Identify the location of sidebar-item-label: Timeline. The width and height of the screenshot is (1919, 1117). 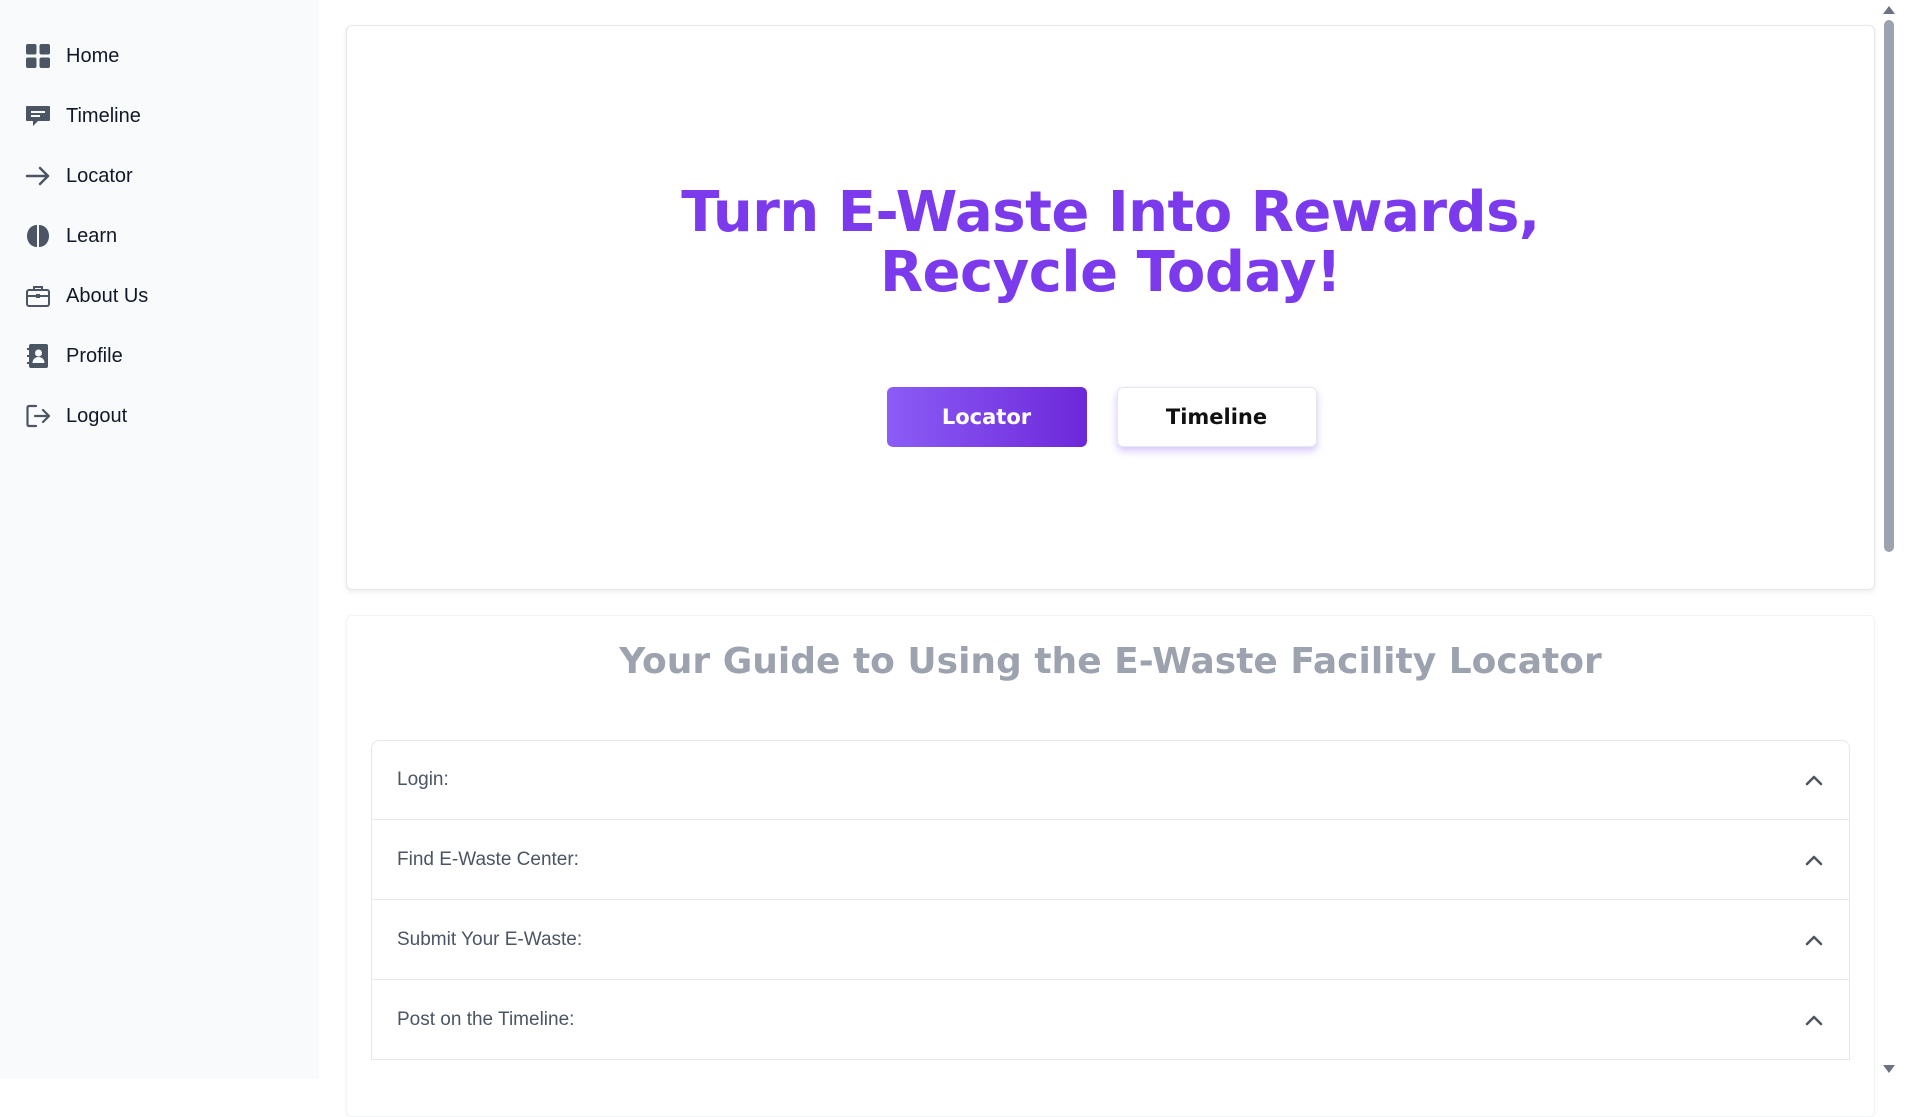
(103, 115).